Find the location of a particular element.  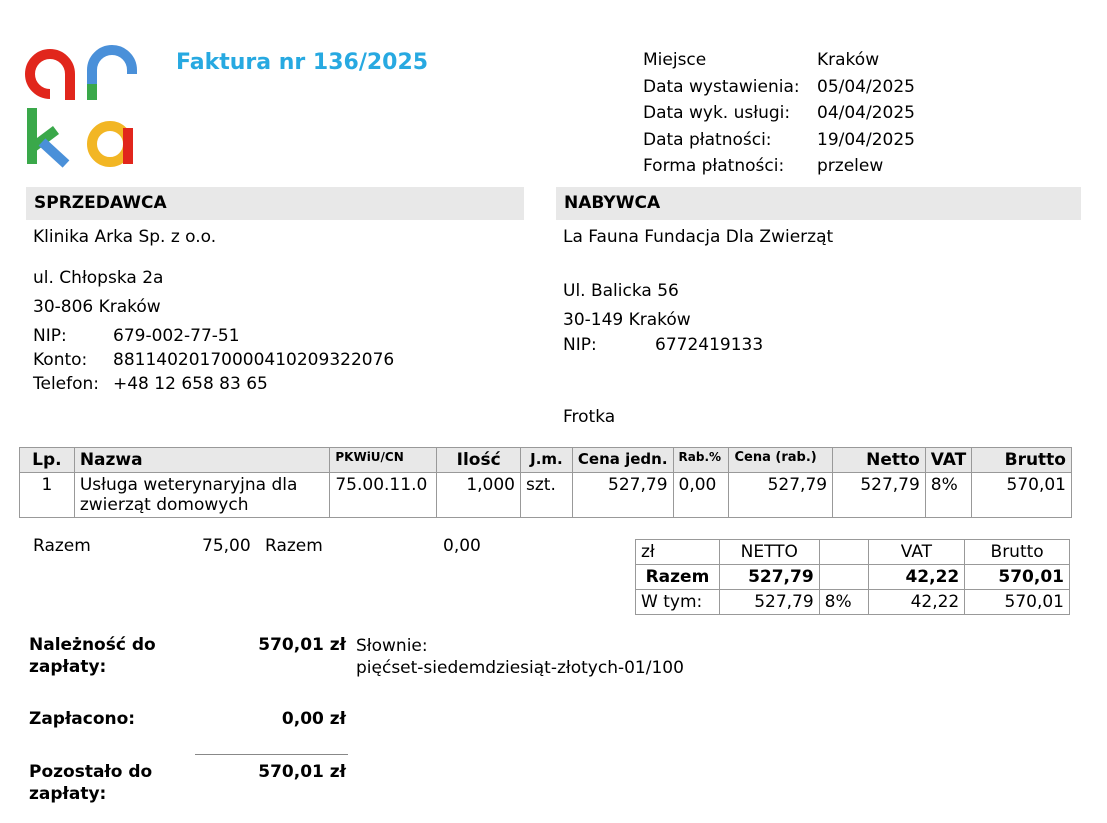

seller-tel-row: Telefon: +48 12 658 83 65 is located at coordinates (150, 384).